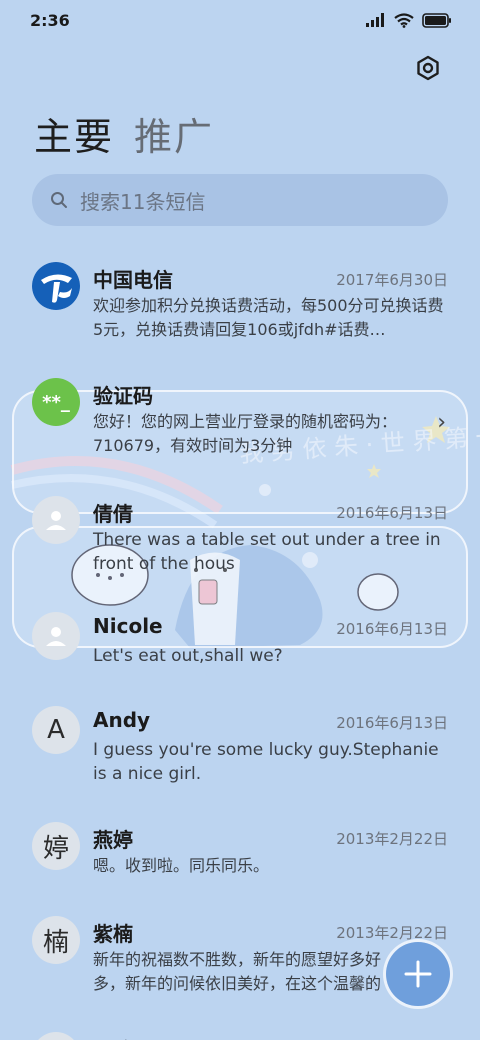  Describe the element at coordinates (124, 133) in the screenshot. I see `tab-bar: 主要 推广` at that location.